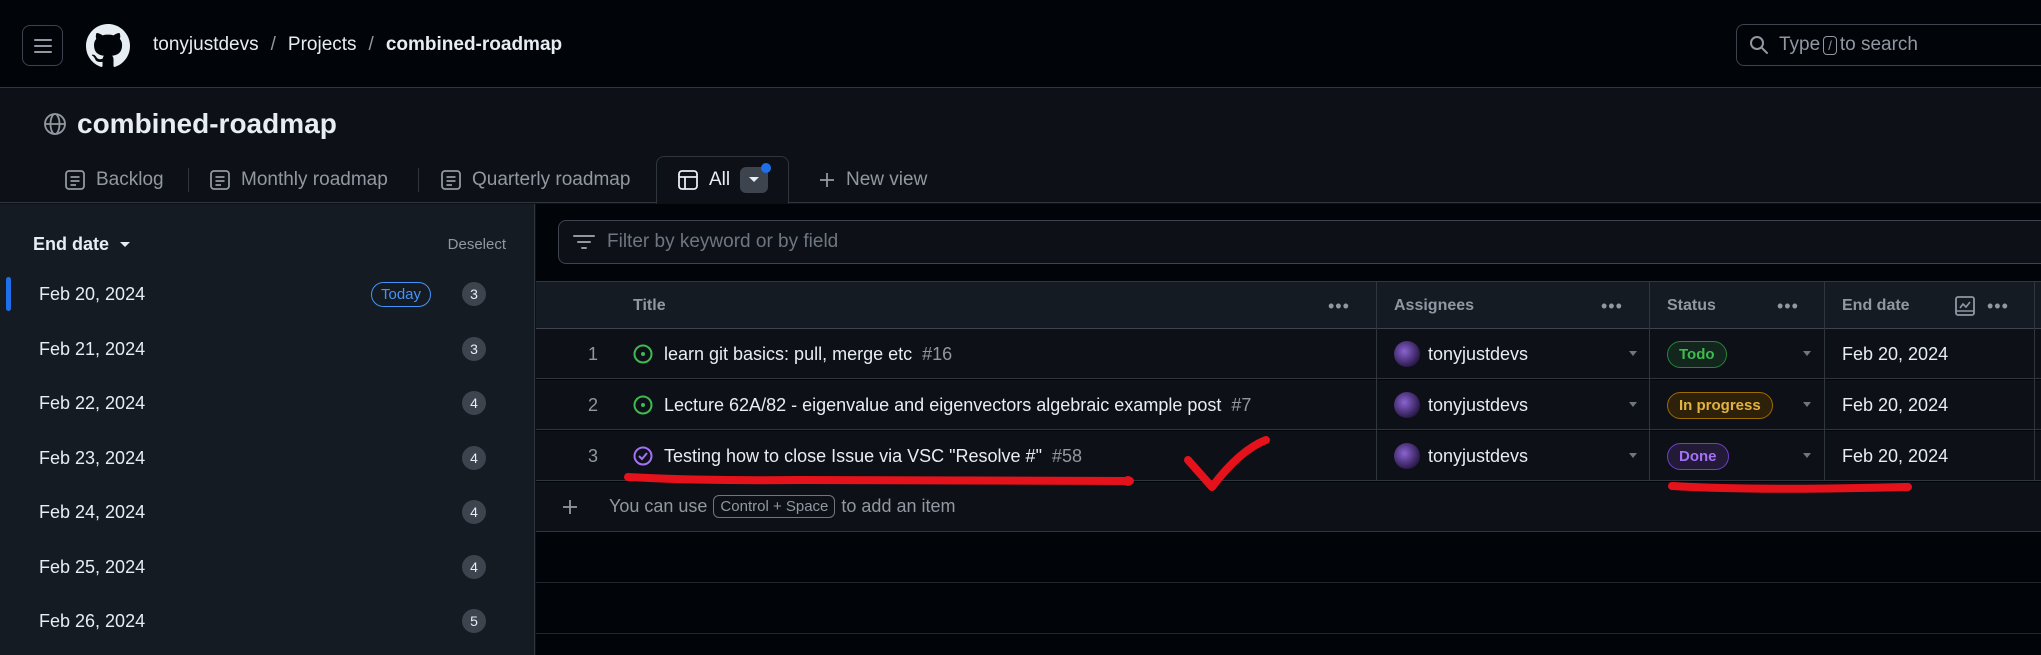  I want to click on plus-icon, so click(827, 179).